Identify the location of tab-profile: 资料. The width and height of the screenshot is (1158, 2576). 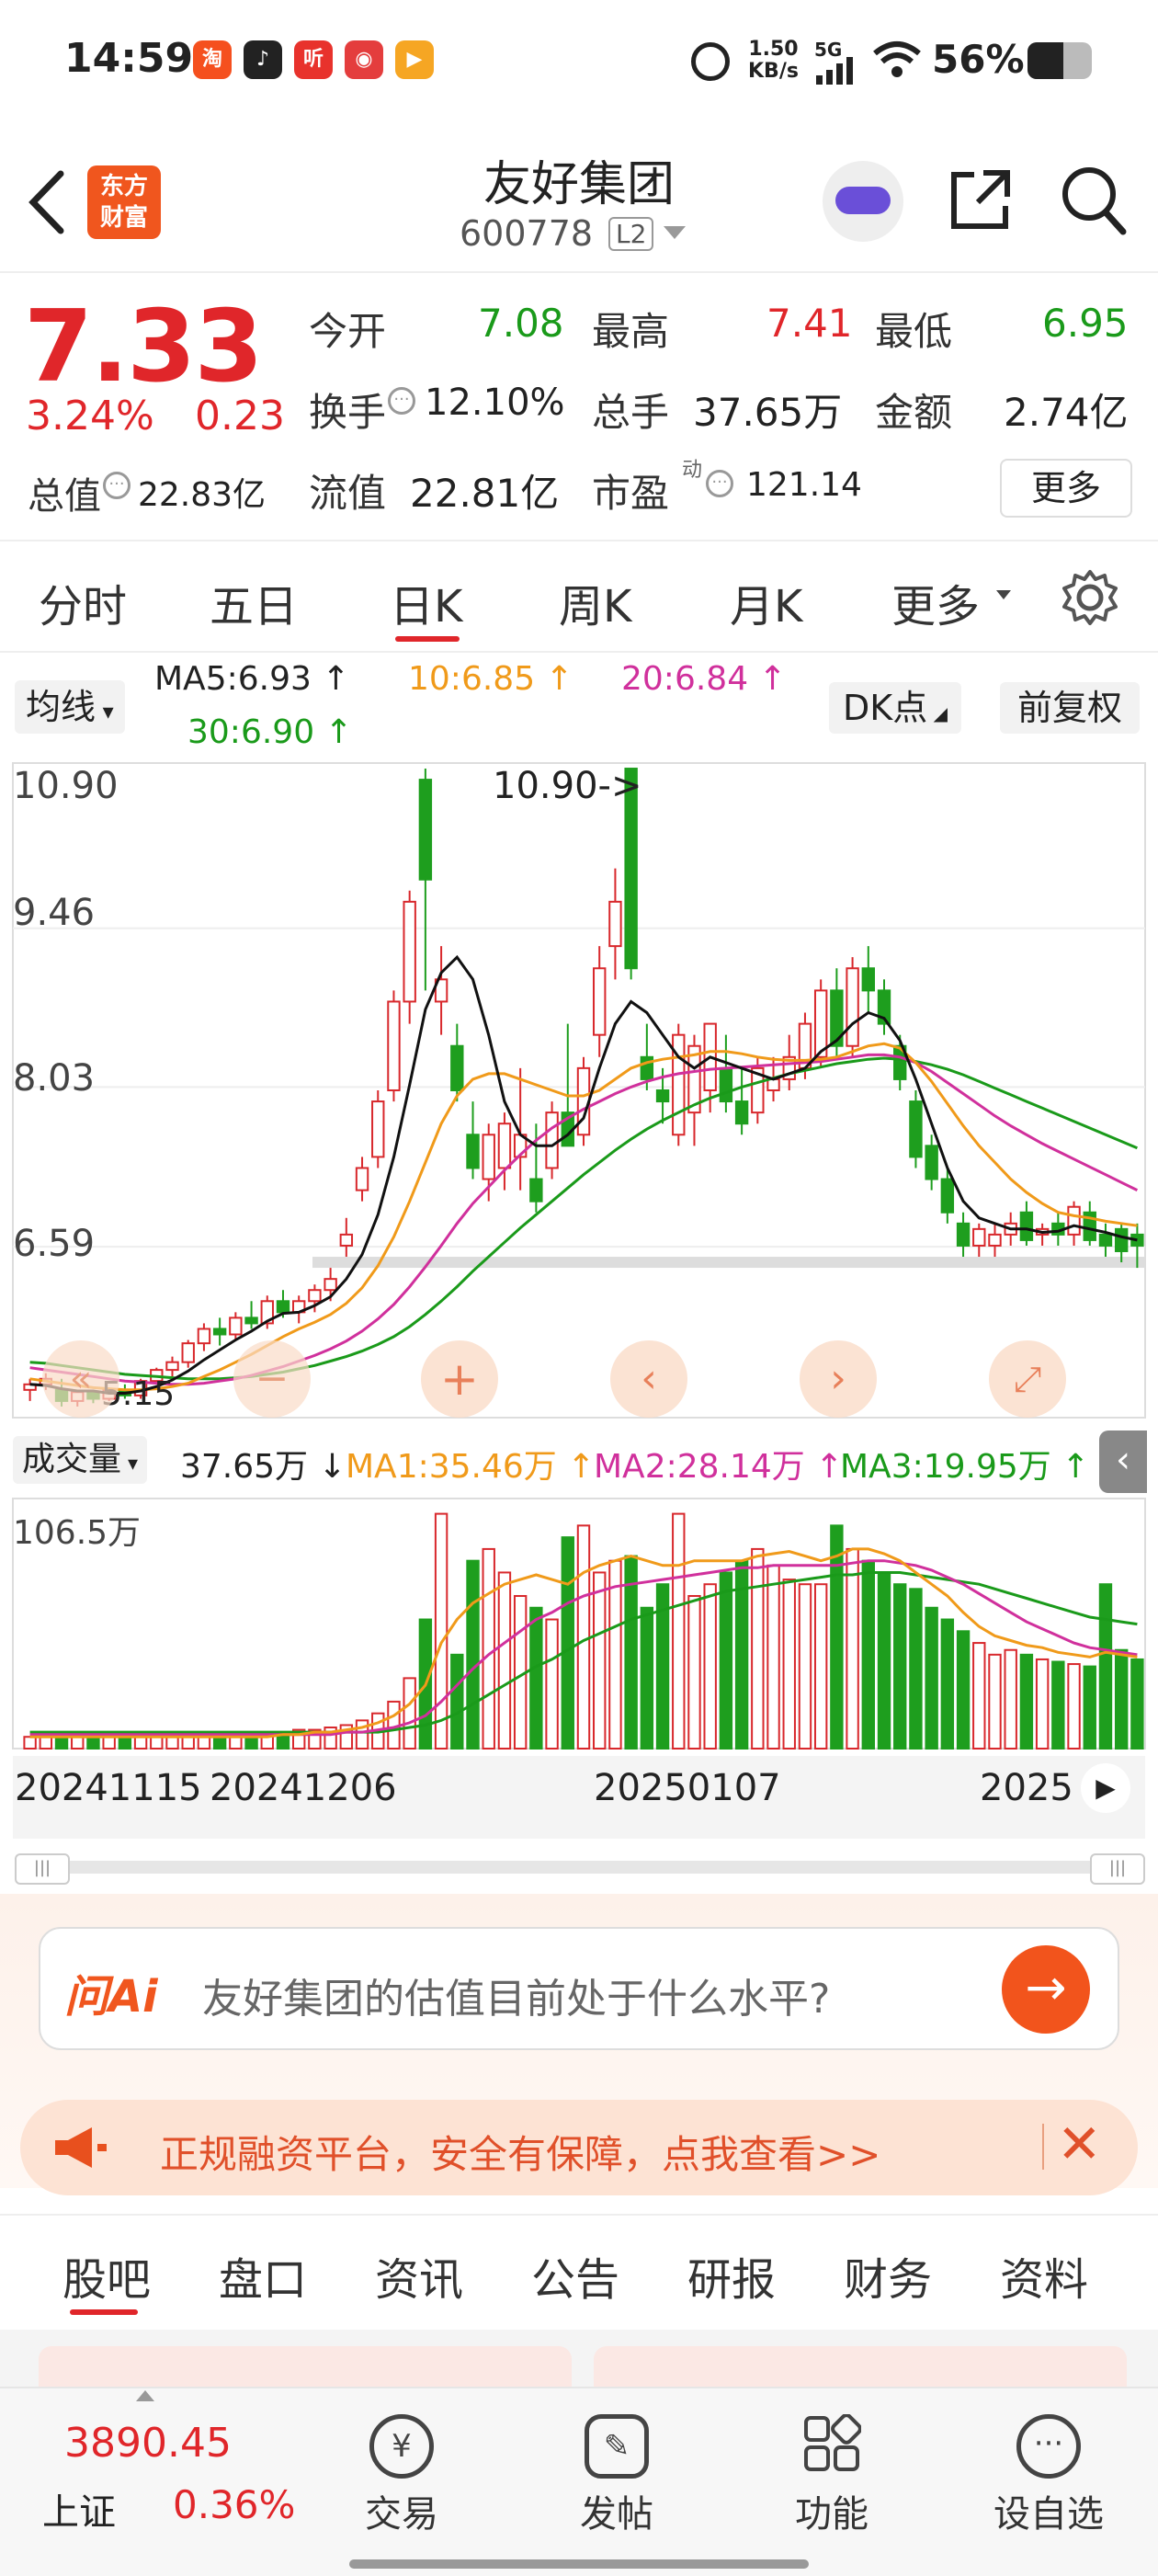
(1044, 2275).